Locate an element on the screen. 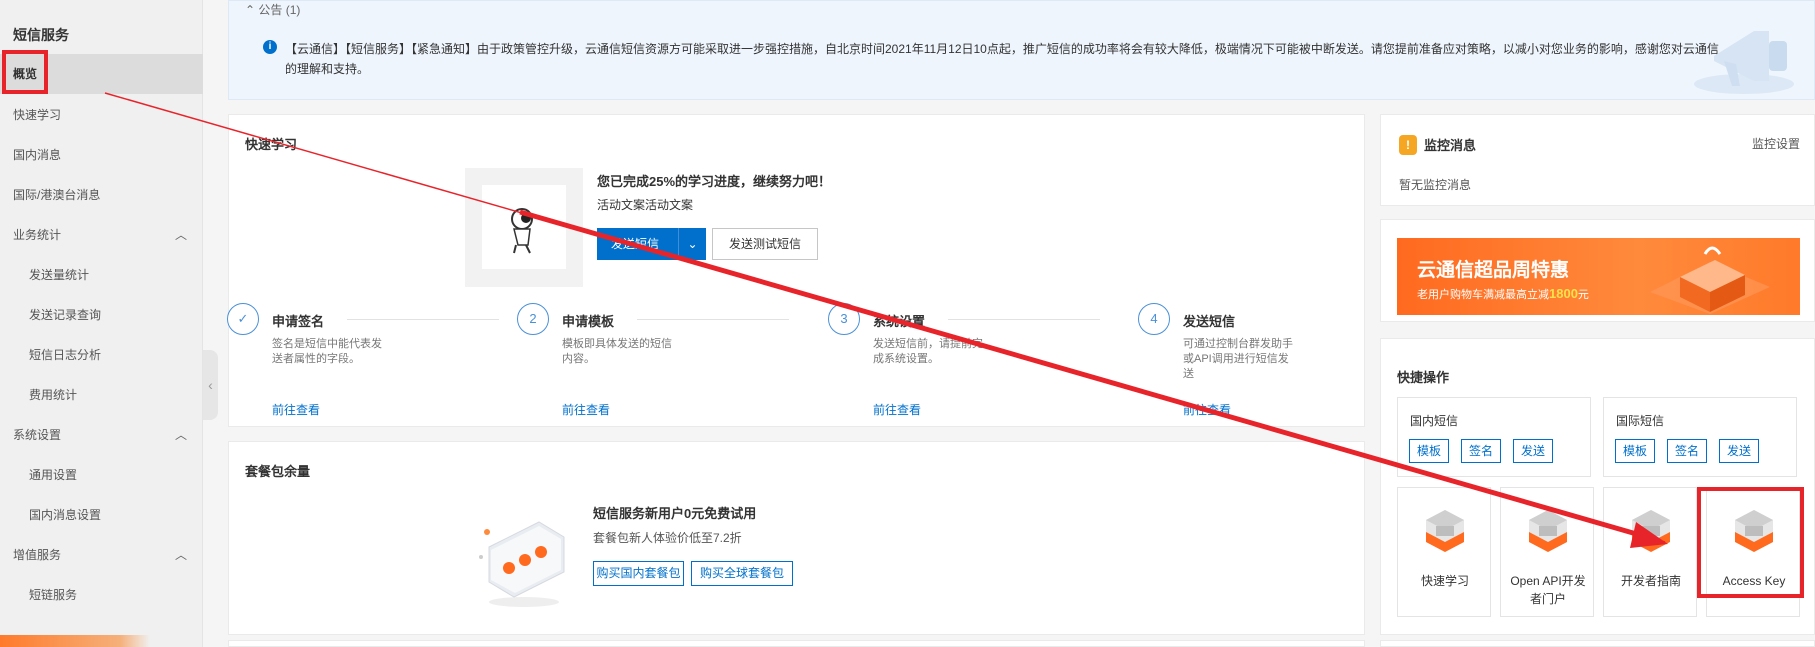 Image resolution: width=1815 pixels, height=647 pixels. sidebar-item-label: 发送记录查询 is located at coordinates (65, 315).